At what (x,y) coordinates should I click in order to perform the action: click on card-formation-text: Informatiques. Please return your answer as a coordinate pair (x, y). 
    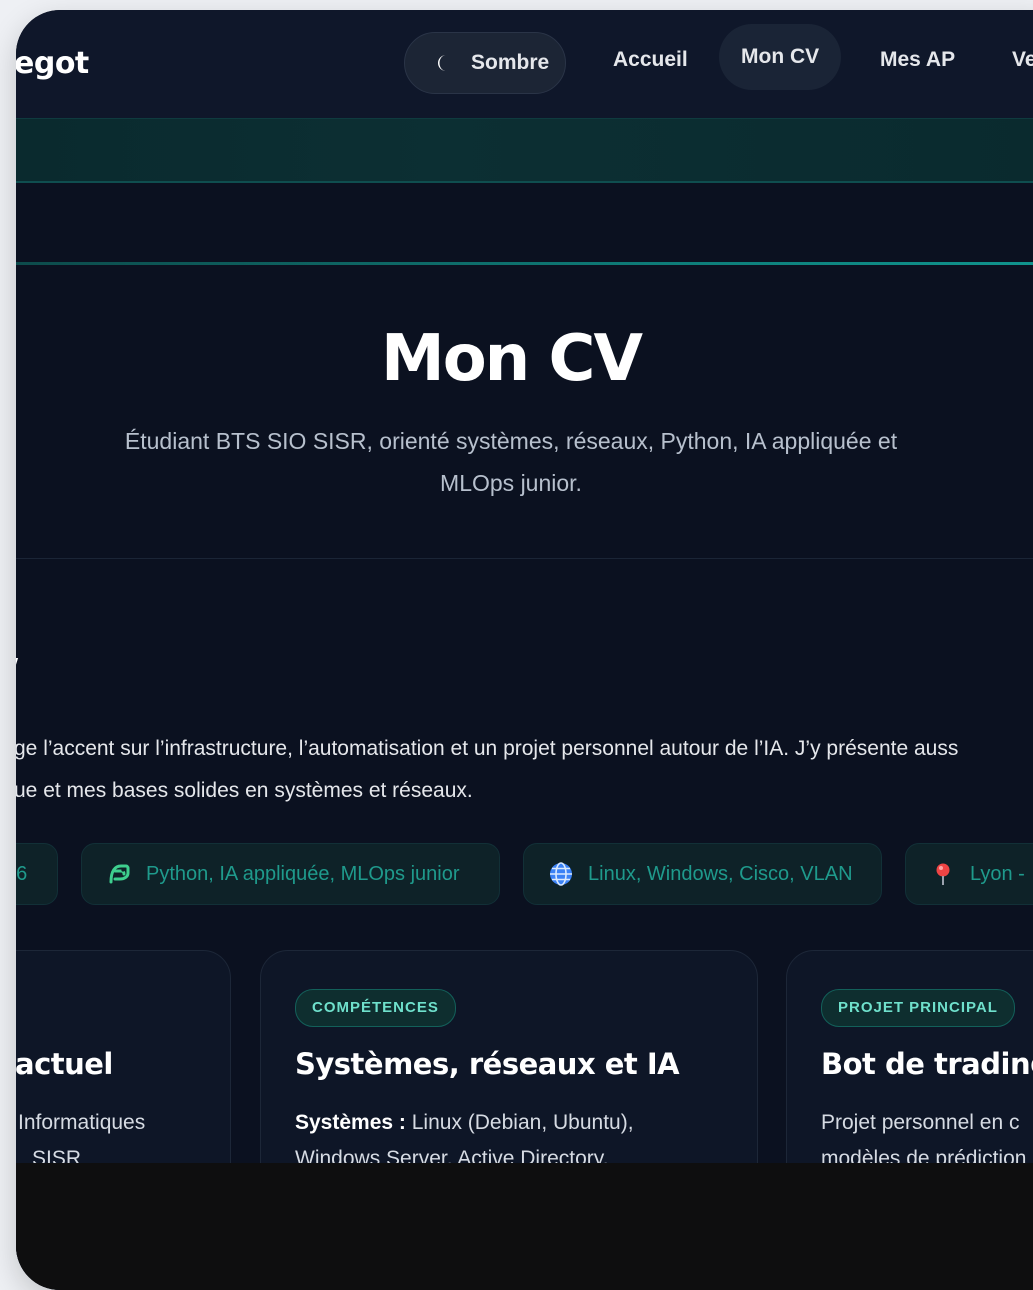
    Looking at the image, I should click on (82, 1122).